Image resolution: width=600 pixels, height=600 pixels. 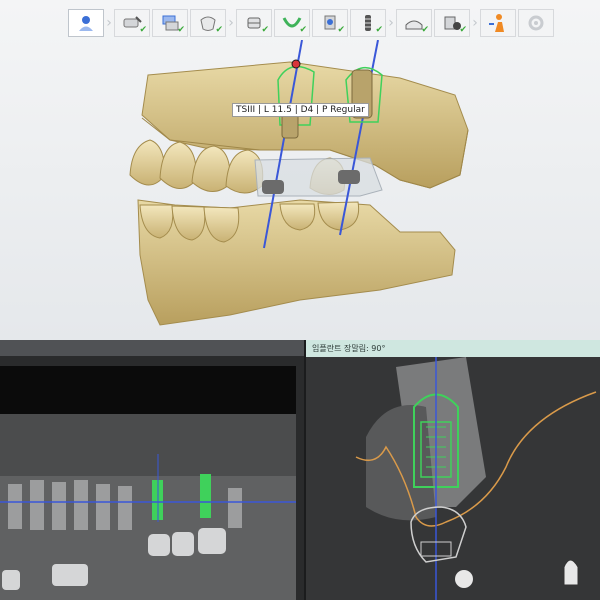 I want to click on toolbar-button-nerve: ✔, so click(x=330, y=23).